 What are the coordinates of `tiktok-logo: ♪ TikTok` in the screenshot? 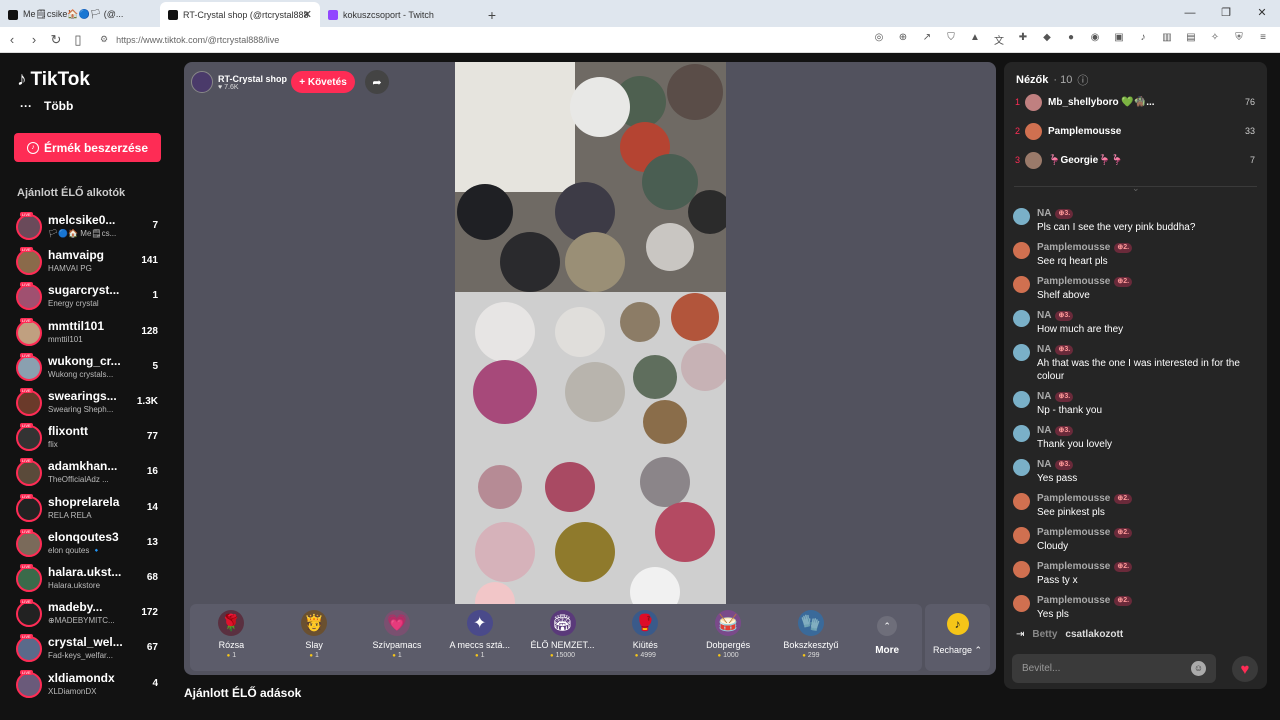 It's located at (53, 80).